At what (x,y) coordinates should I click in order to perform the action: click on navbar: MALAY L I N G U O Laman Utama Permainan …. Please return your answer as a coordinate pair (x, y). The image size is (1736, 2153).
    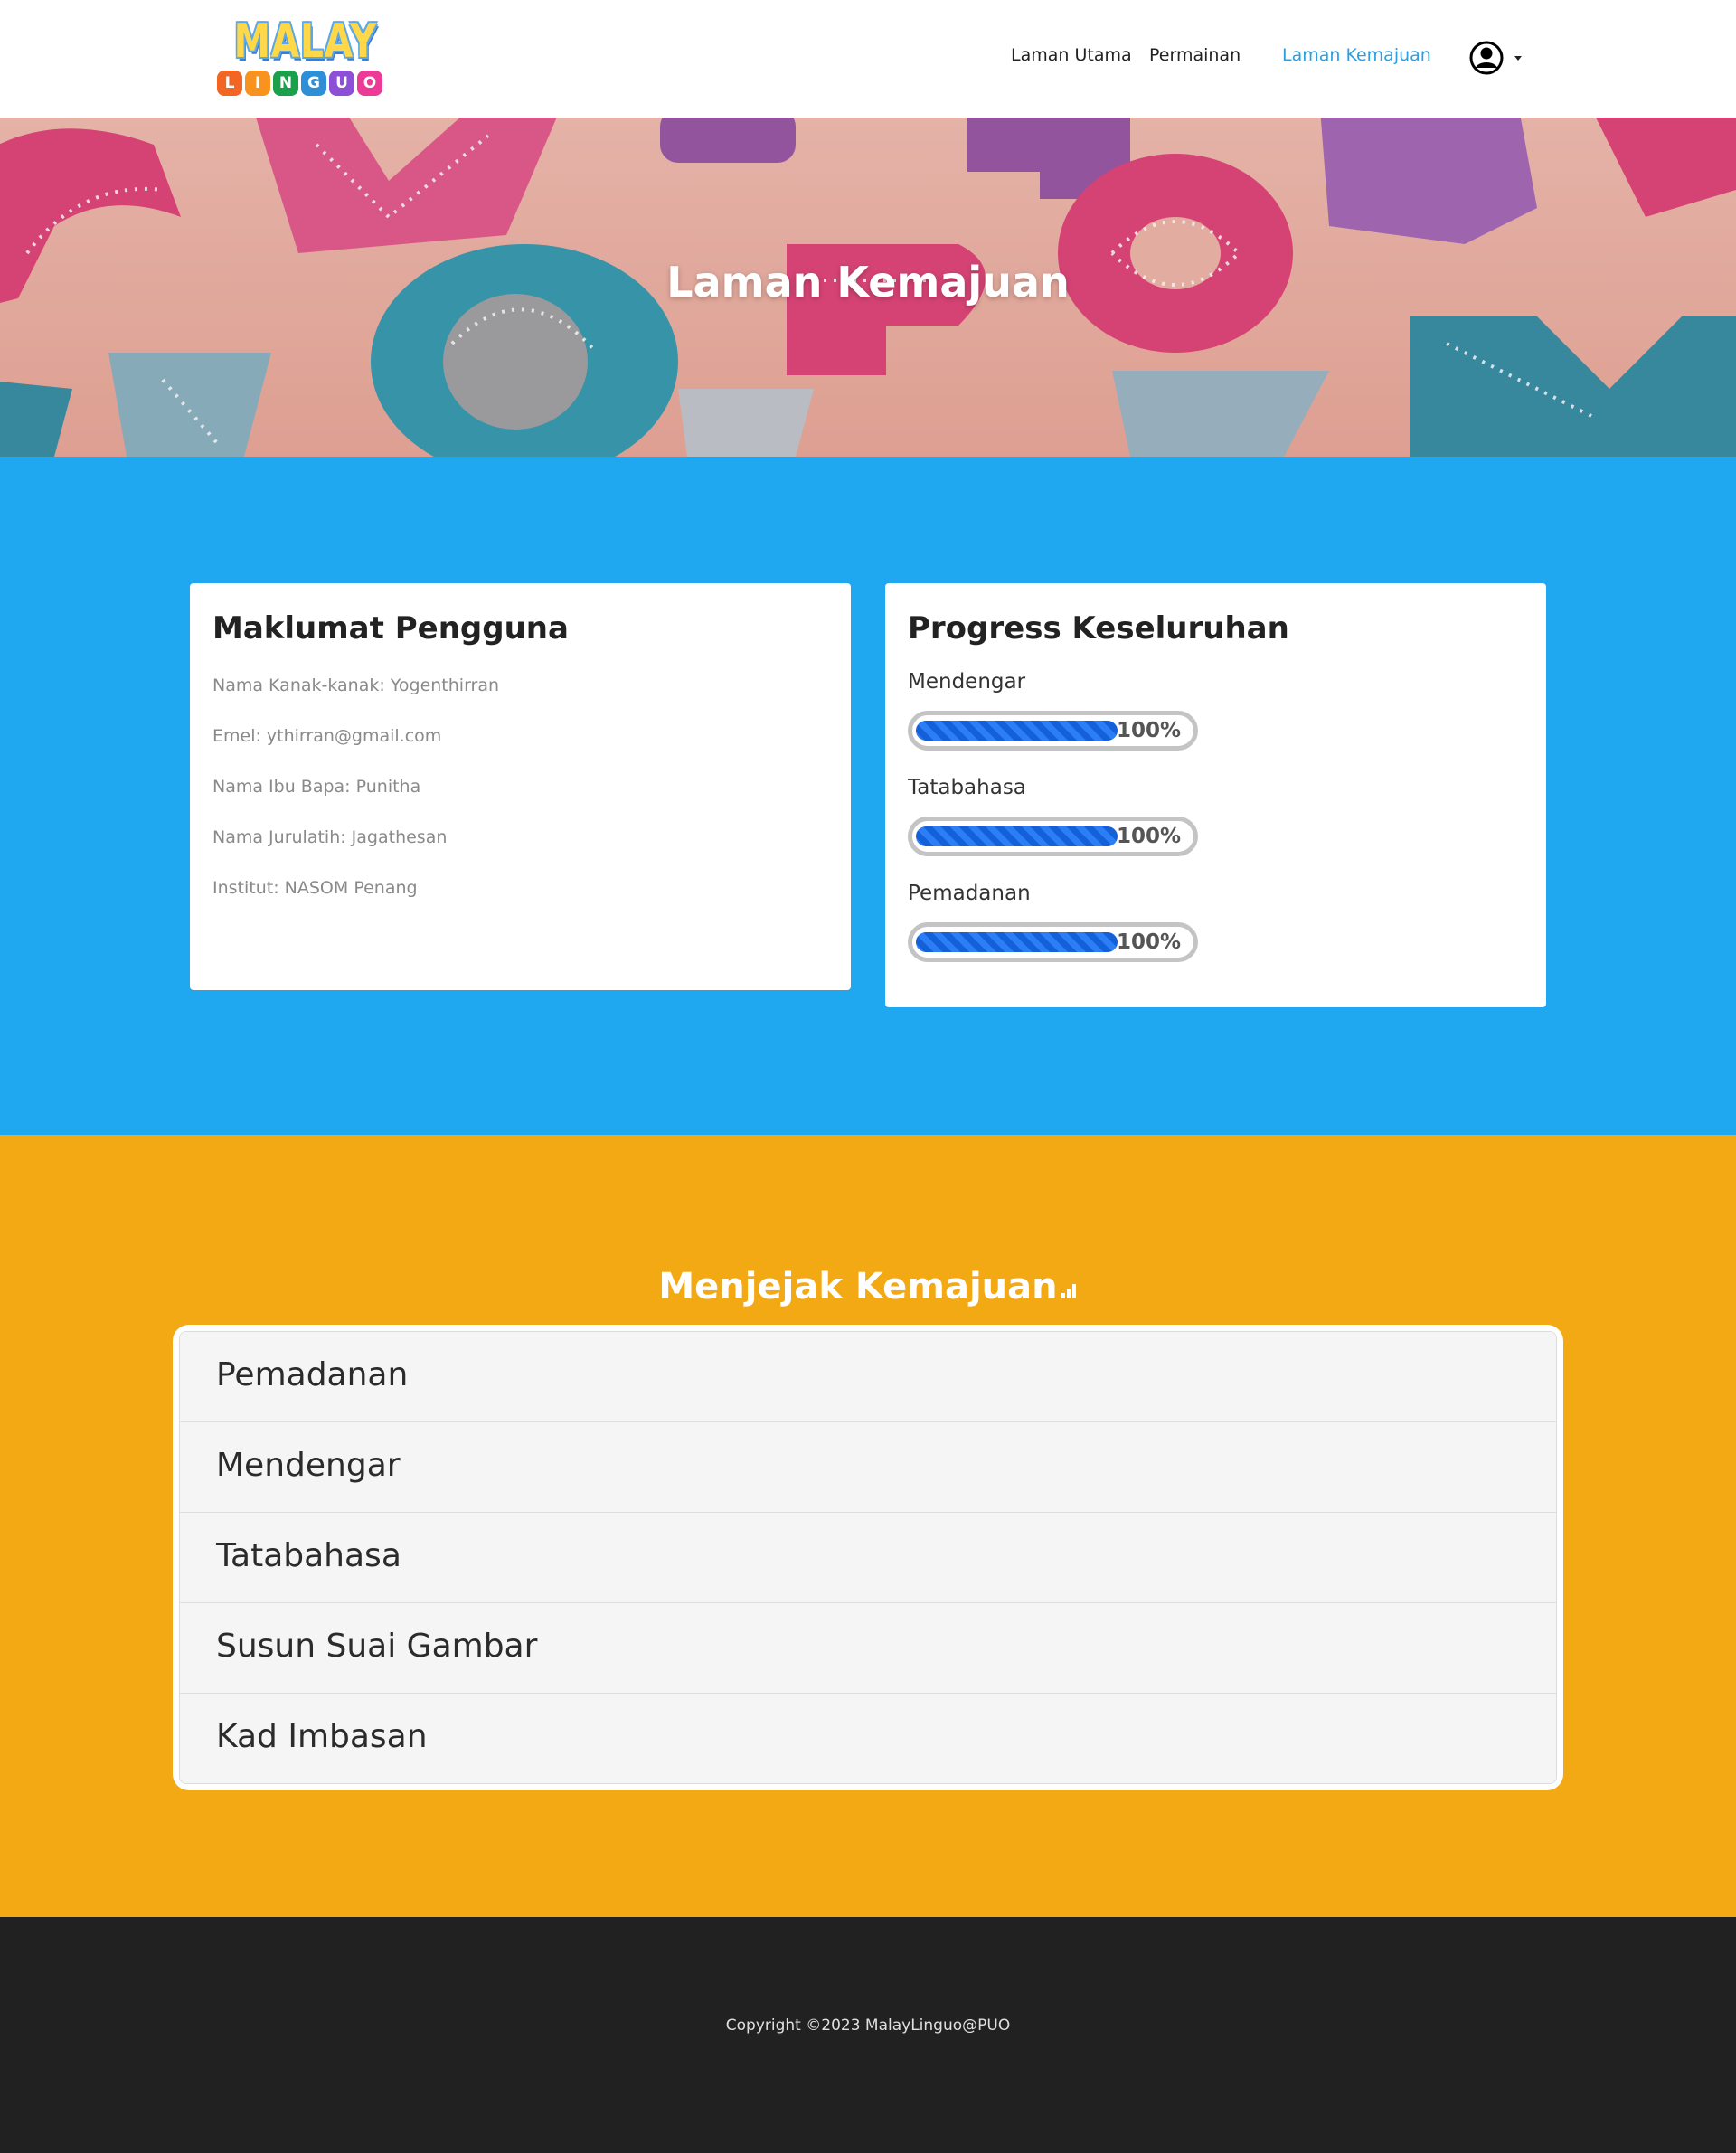
    Looking at the image, I should click on (868, 59).